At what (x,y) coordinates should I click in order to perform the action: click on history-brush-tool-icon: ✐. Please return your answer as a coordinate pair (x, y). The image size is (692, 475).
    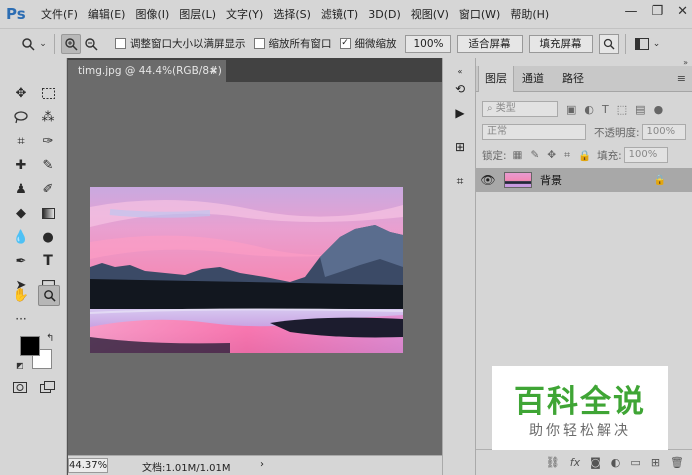
    Looking at the image, I should click on (48, 189).